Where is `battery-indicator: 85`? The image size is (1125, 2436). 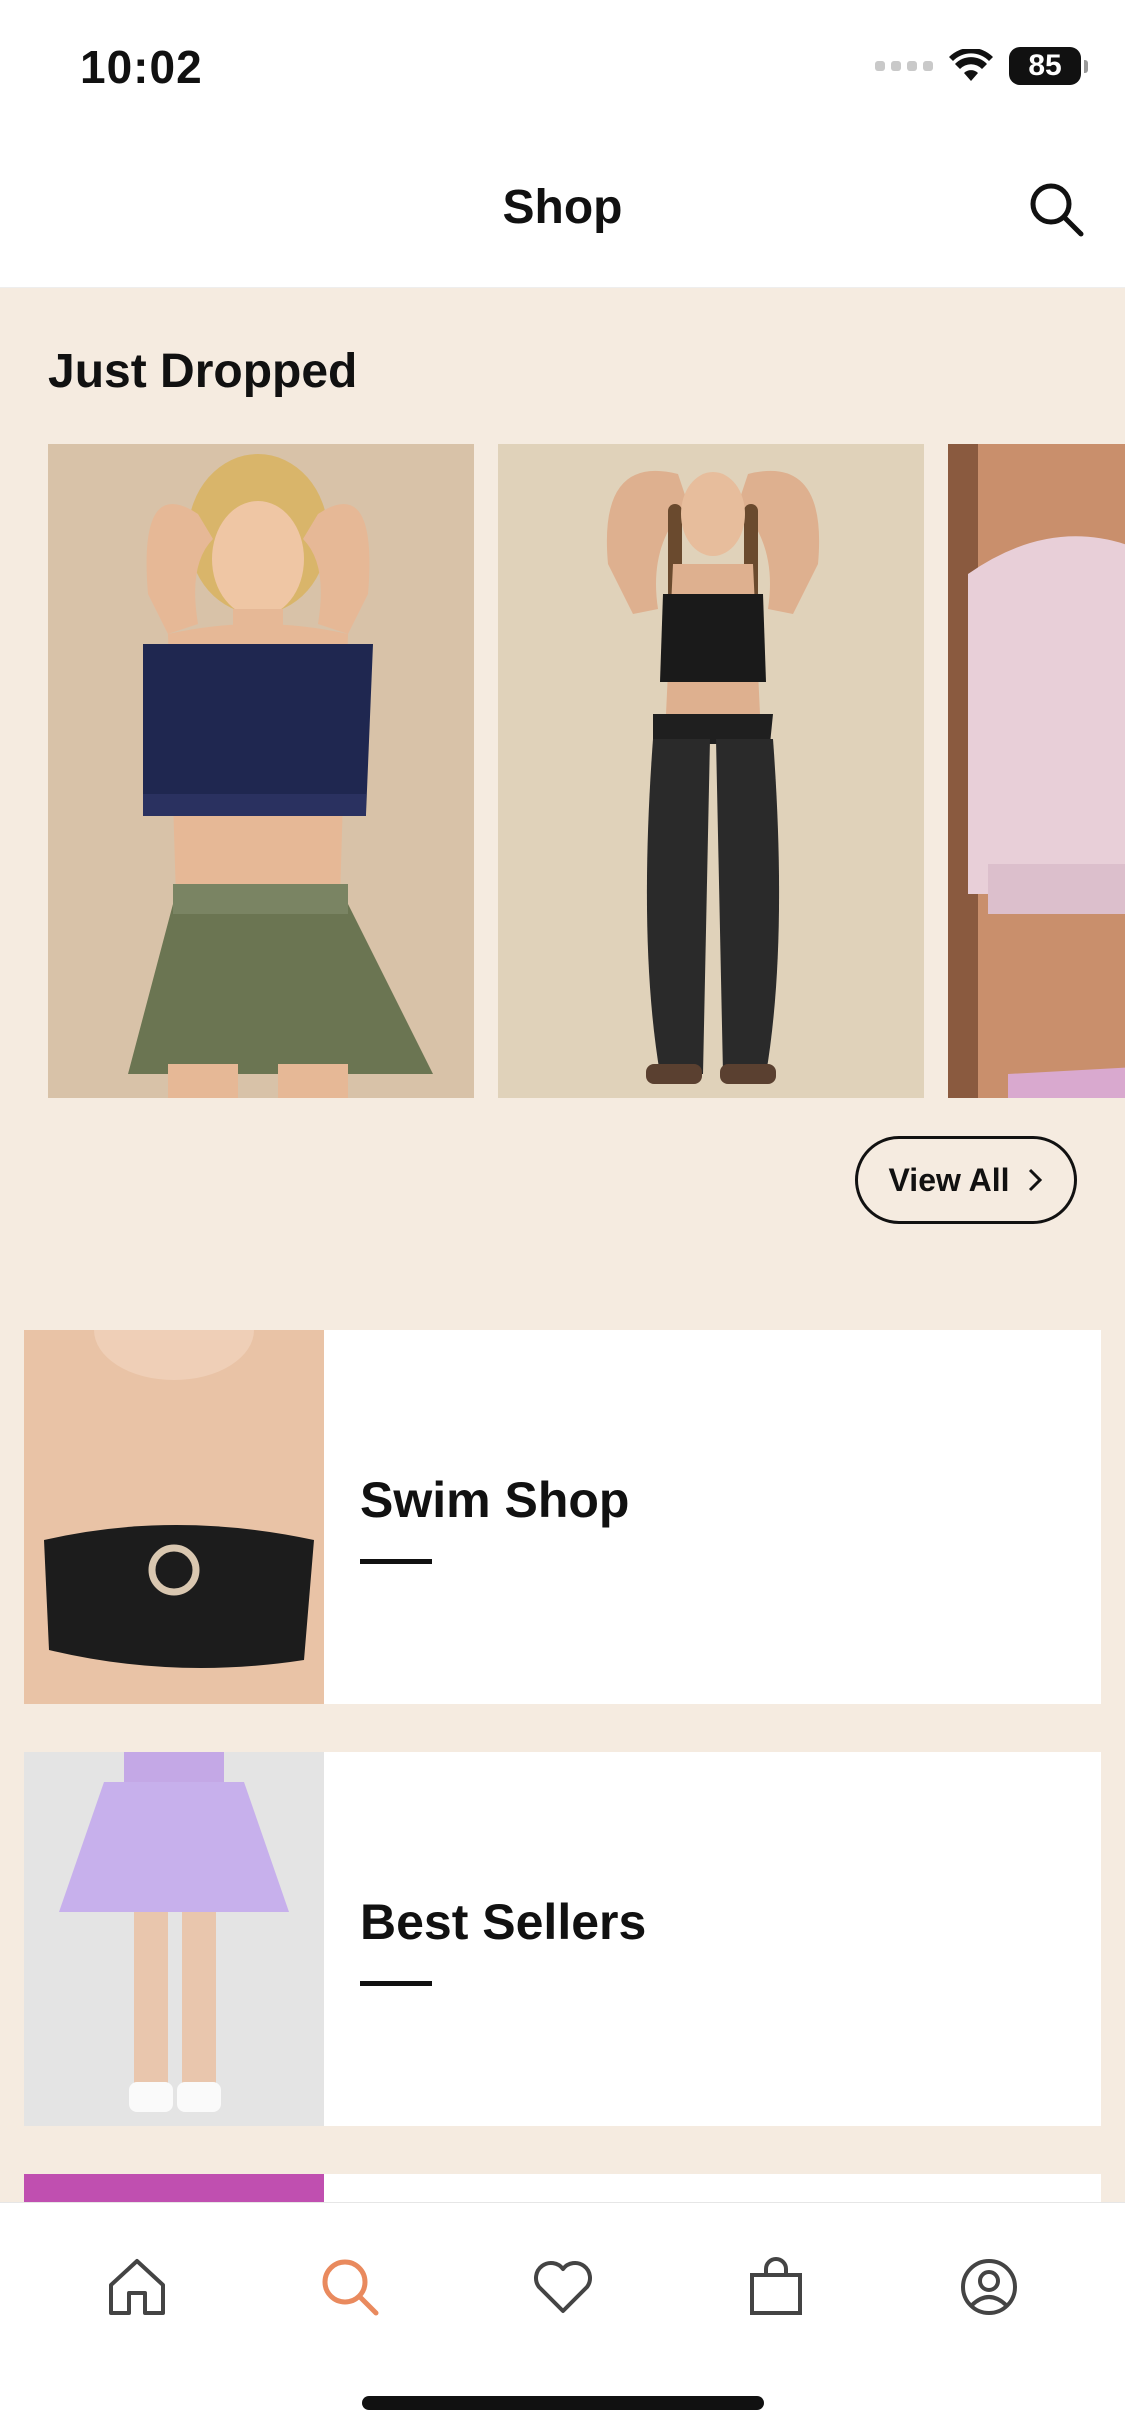 battery-indicator: 85 is located at coordinates (1048, 66).